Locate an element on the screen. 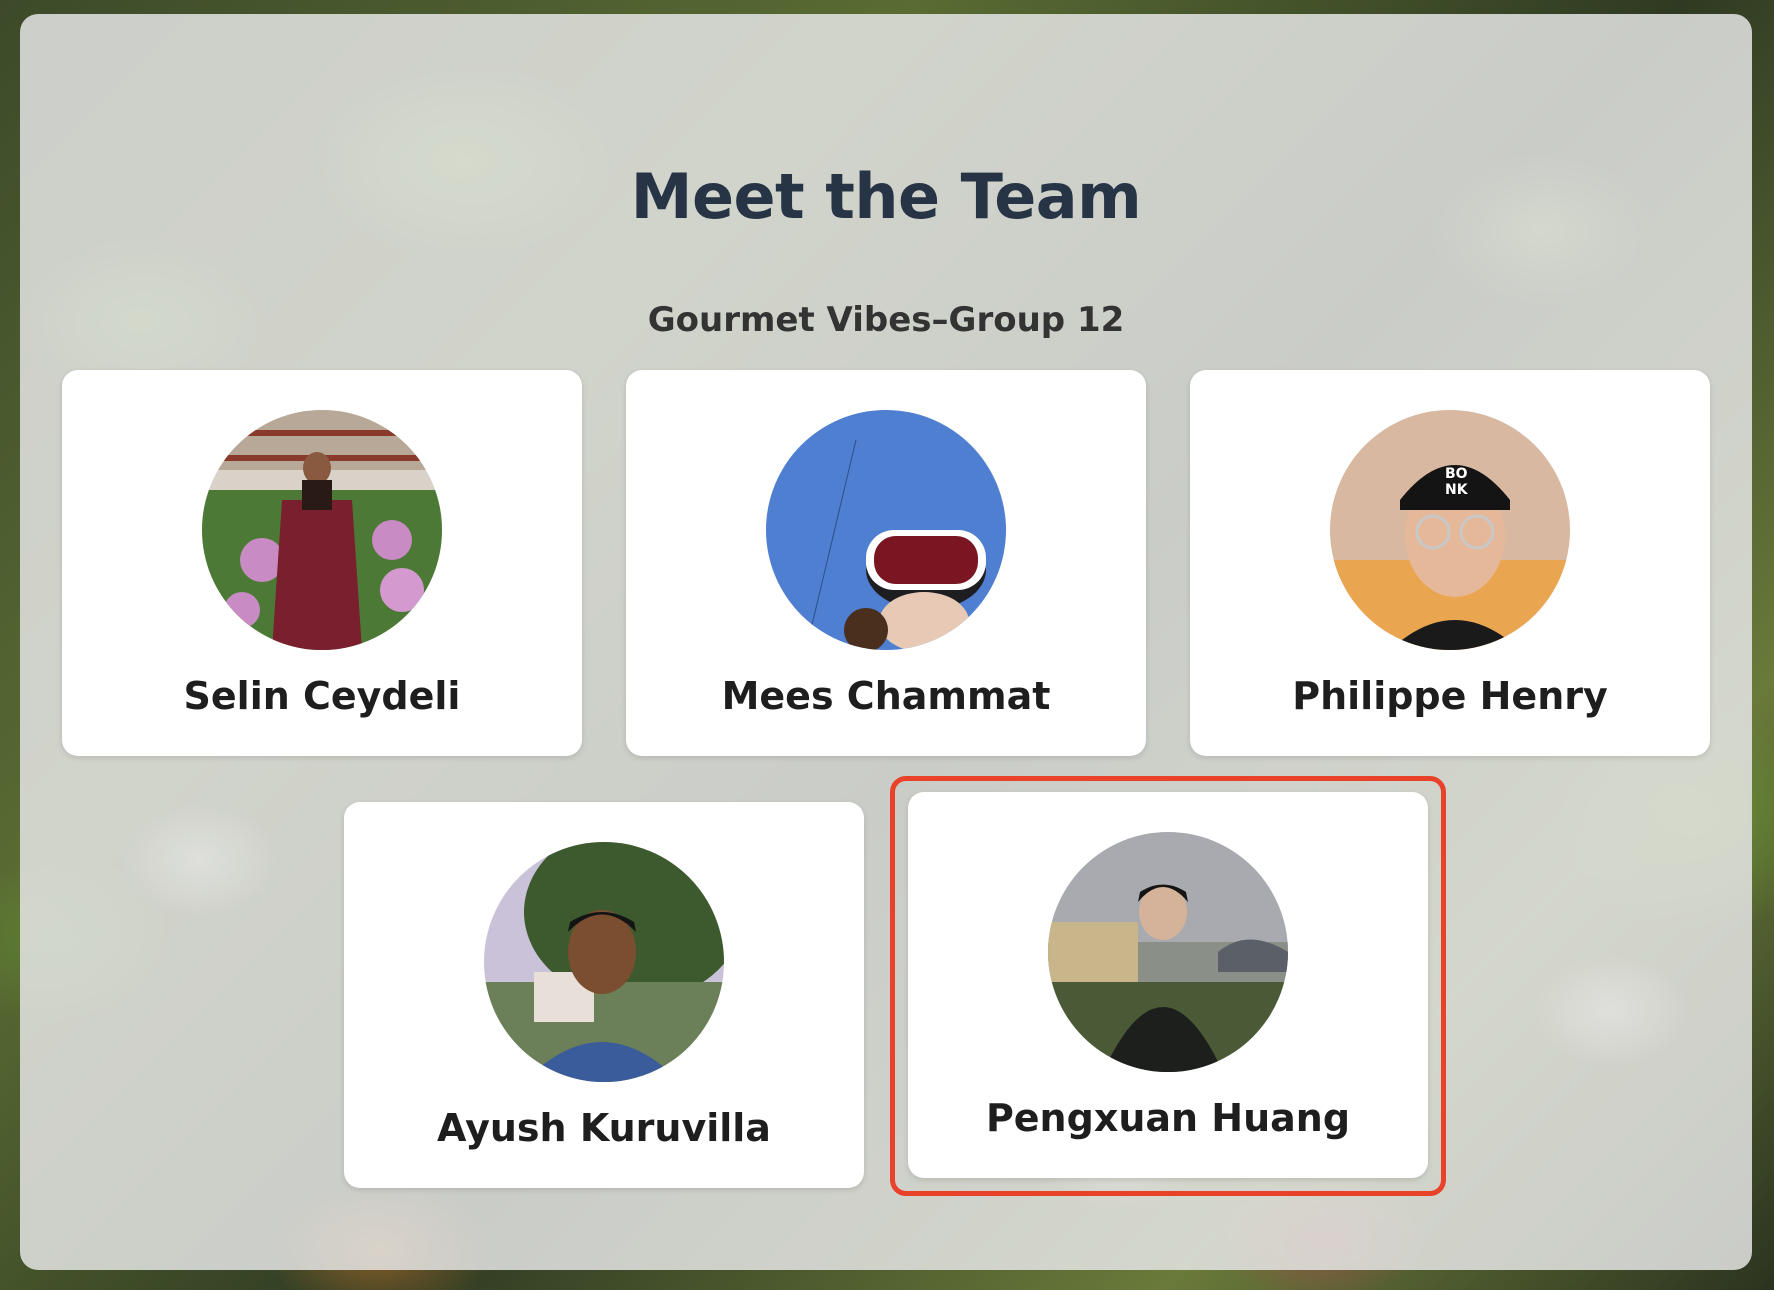 The width and height of the screenshot is (1774, 1290). team-card-philippe: BO NK Philippe Henry is located at coordinates (1450, 563).